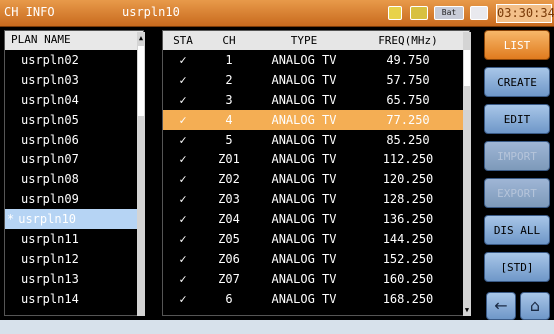 The width and height of the screenshot is (554, 334). What do you see at coordinates (525, 13) in the screenshot?
I see `clock: 03:30:34` at bounding box center [525, 13].